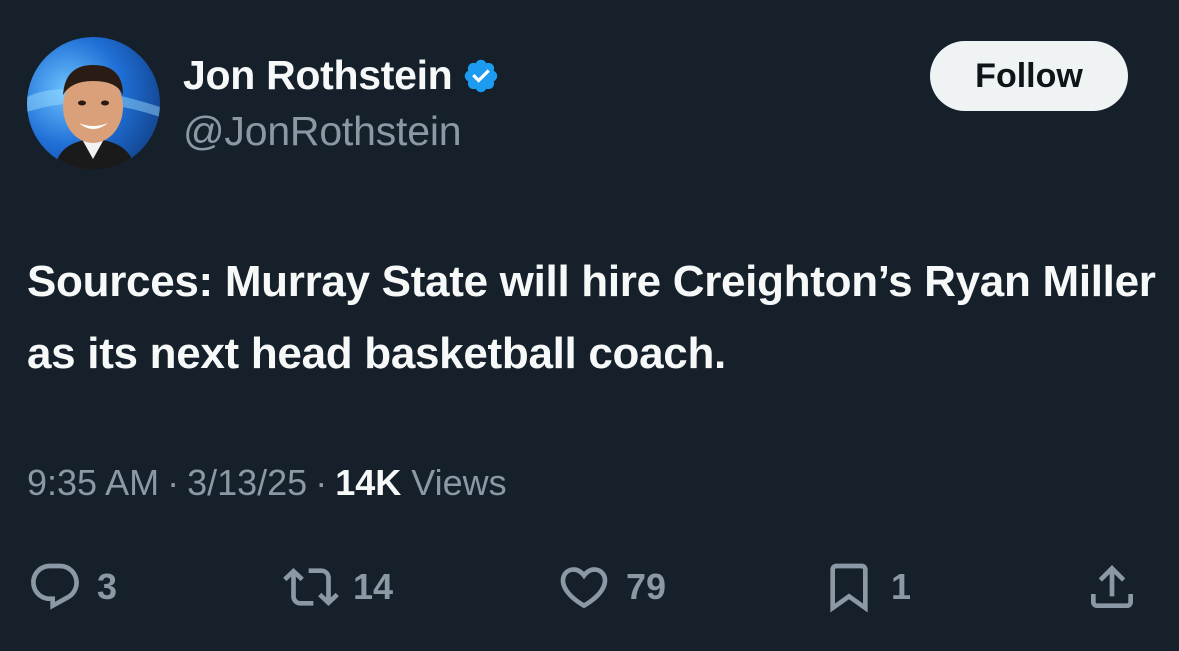  What do you see at coordinates (481, 76) in the screenshot?
I see `verified-badge-icon` at bounding box center [481, 76].